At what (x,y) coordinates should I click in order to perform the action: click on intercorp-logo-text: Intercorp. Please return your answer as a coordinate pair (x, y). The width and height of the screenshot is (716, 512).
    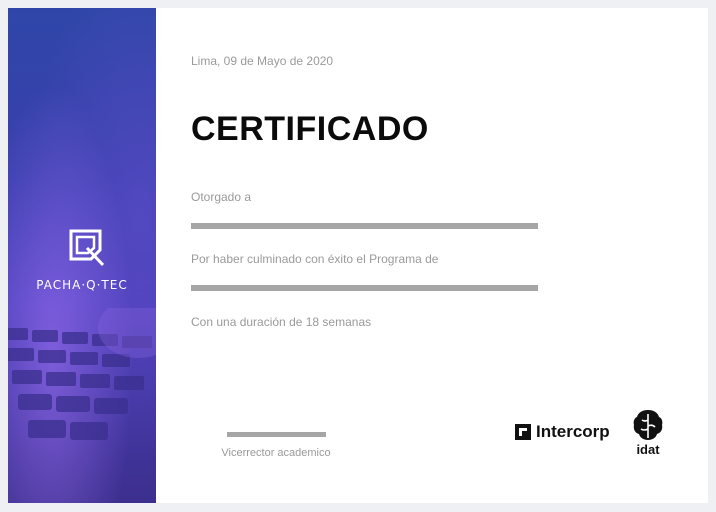
    Looking at the image, I should click on (573, 431).